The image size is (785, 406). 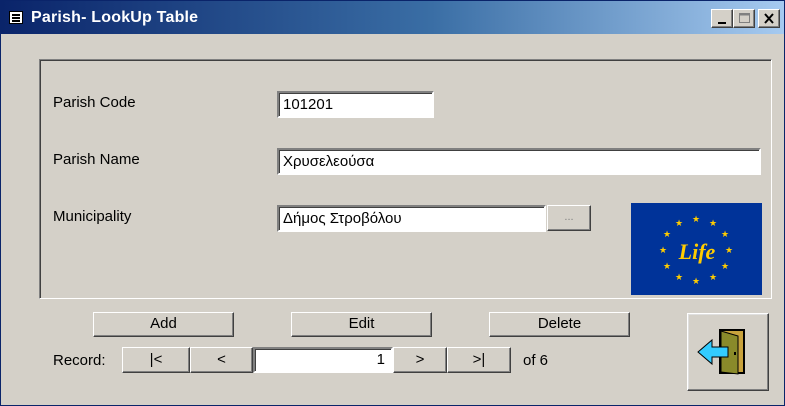 I want to click on last-record-button: >|, so click(x=479, y=360).